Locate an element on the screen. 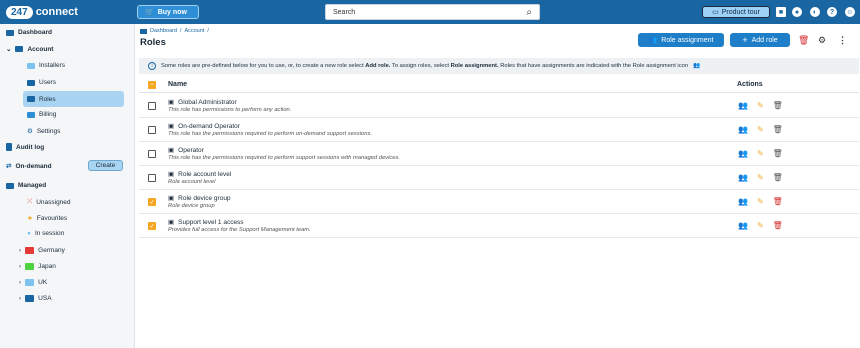 The height and width of the screenshot is (348, 860). sidebar-item-label: Managed is located at coordinates (32, 185).